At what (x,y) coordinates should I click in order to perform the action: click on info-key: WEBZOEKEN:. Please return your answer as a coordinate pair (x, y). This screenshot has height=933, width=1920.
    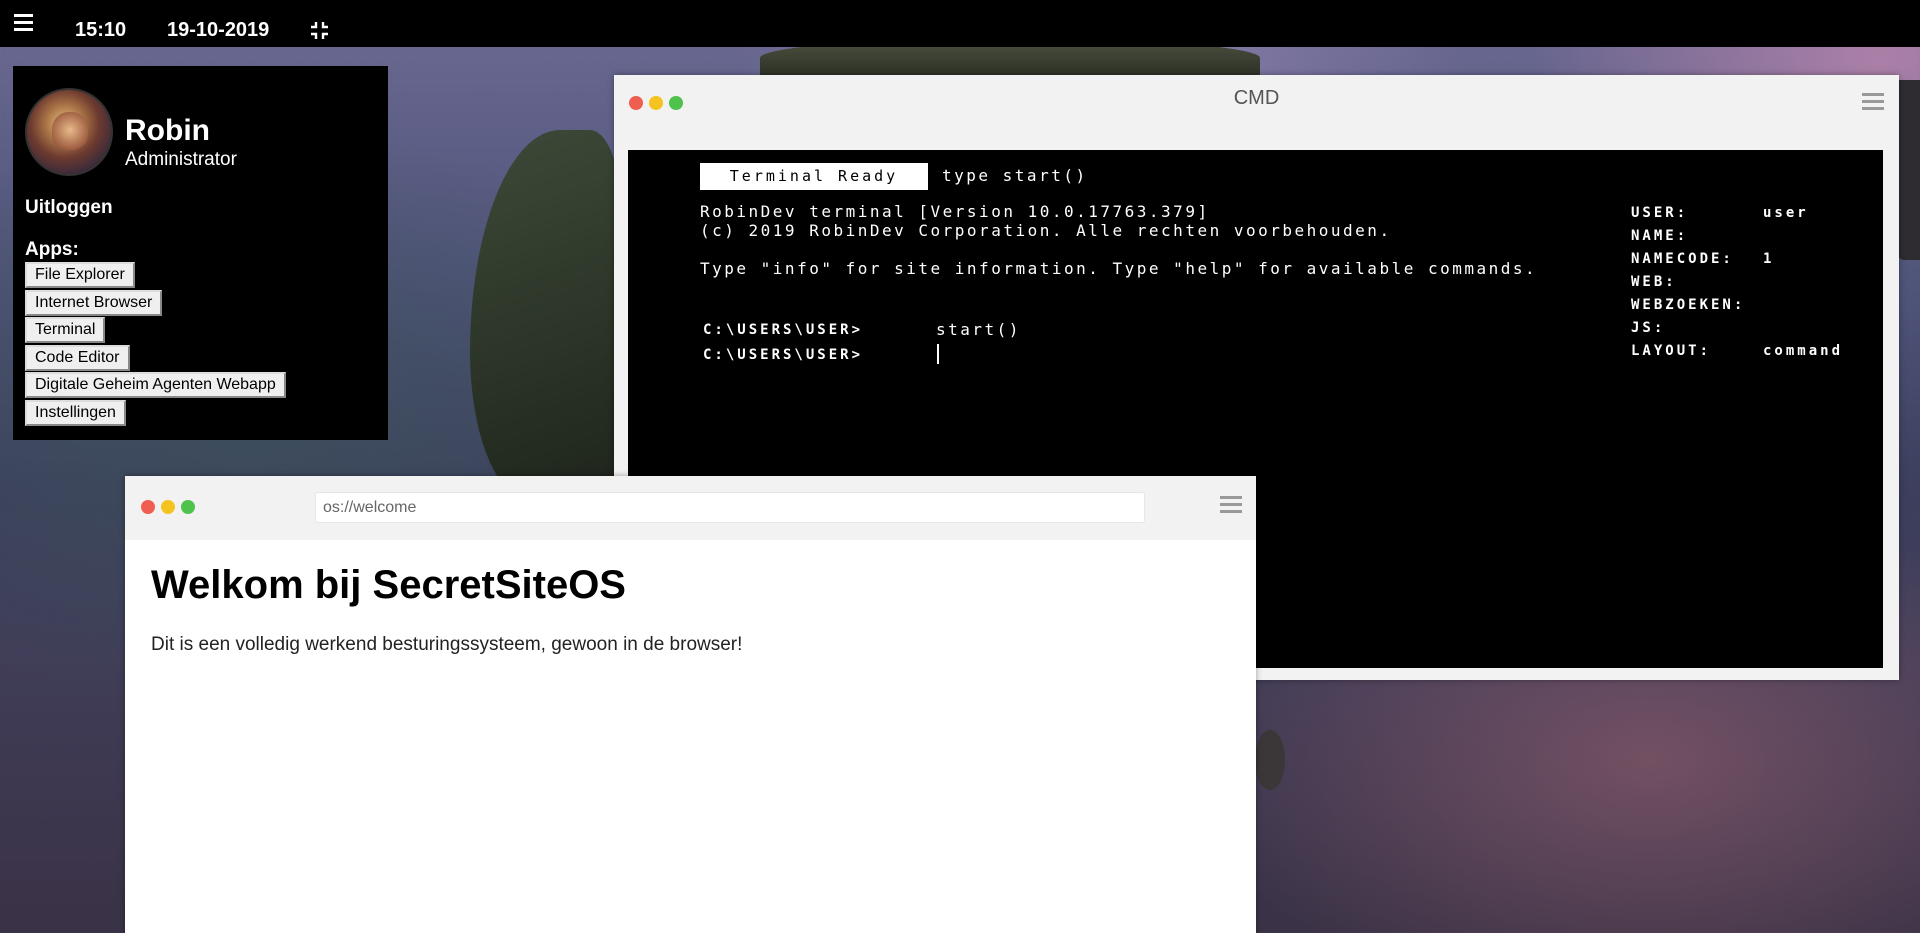
    Looking at the image, I should click on (1688, 305).